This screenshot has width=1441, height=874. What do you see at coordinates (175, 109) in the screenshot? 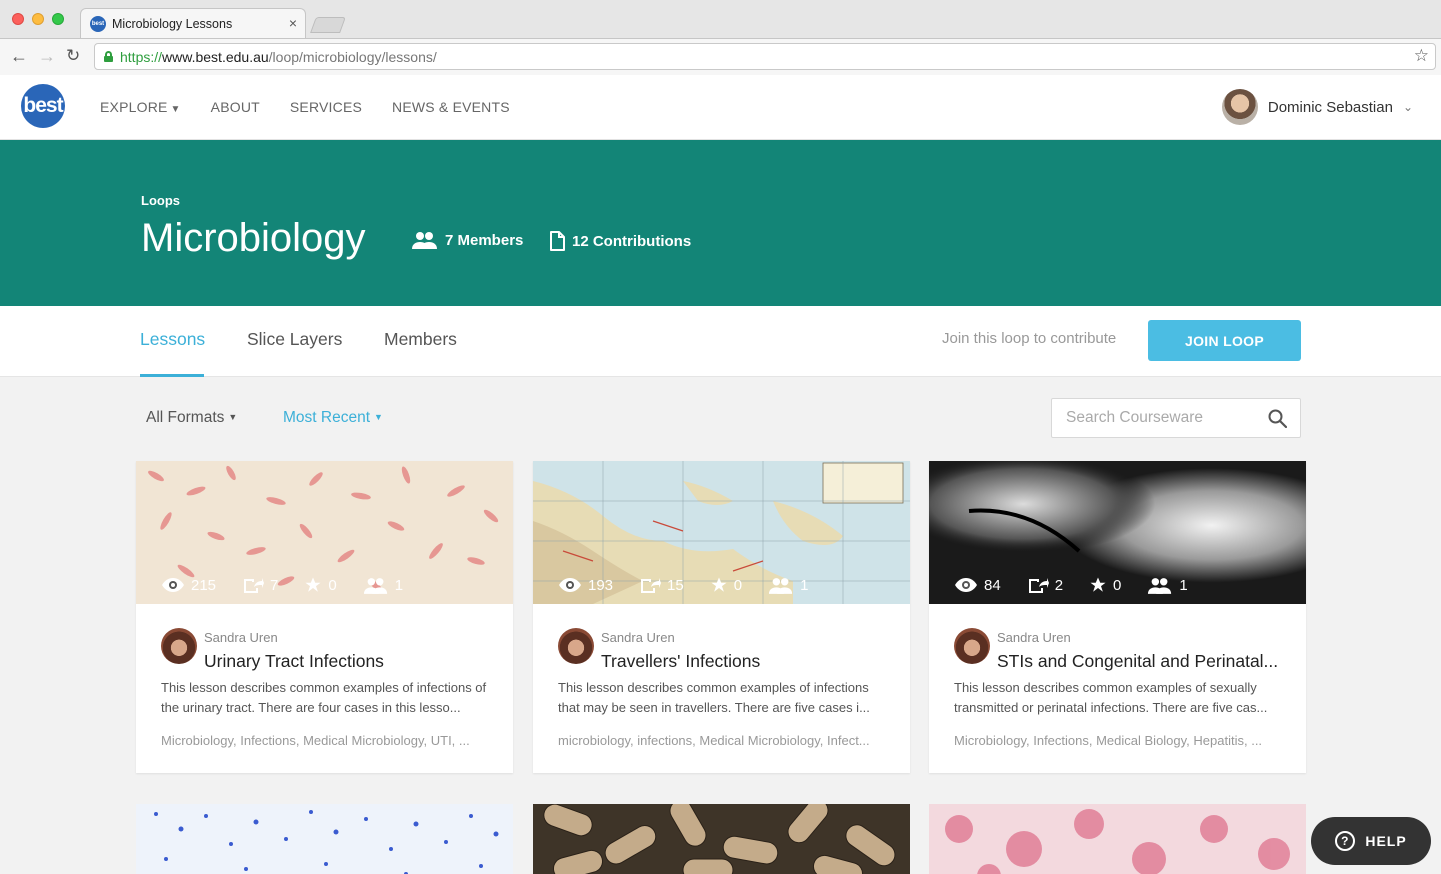
I see `chevron-down-icon: ▼` at bounding box center [175, 109].